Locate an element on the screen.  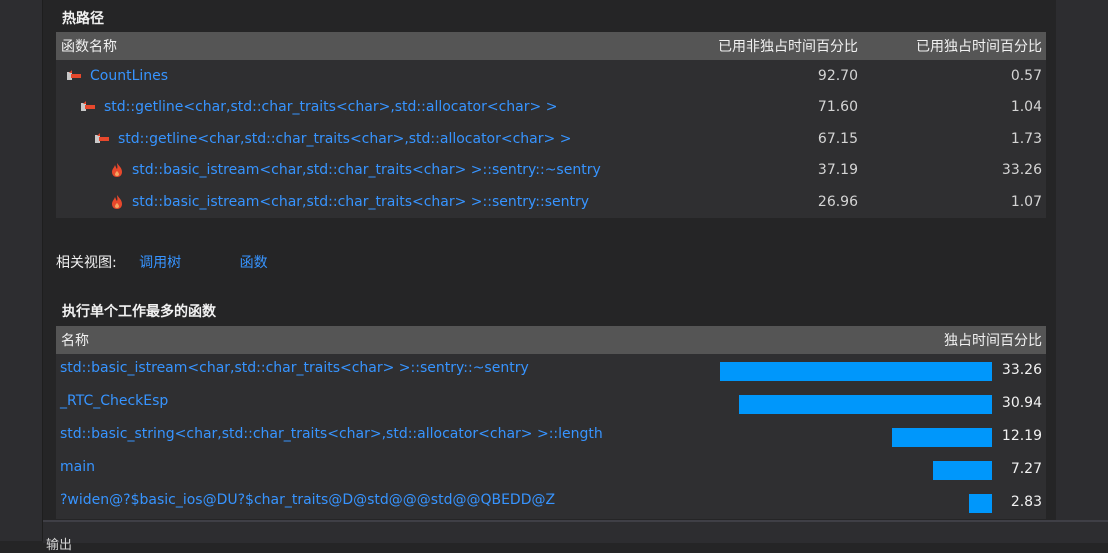
related-views-label: 相关视图: is located at coordinates (86, 263).